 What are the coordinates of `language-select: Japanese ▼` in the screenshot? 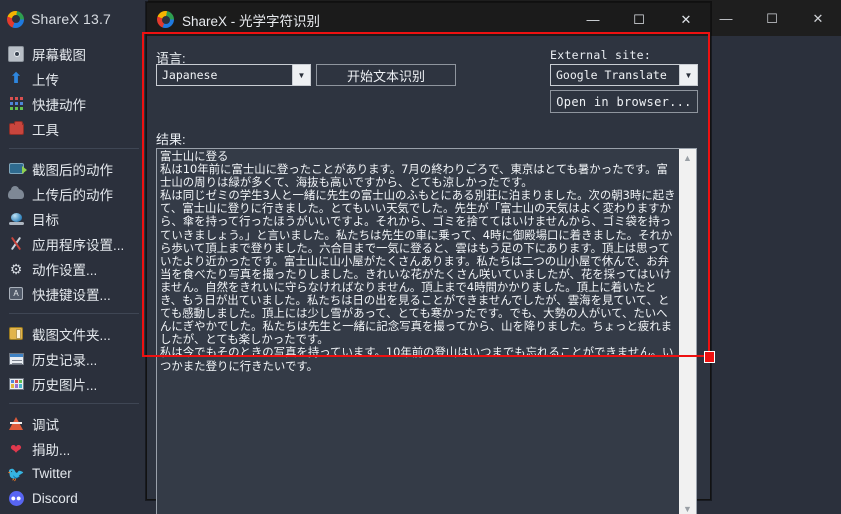 It's located at (233, 75).